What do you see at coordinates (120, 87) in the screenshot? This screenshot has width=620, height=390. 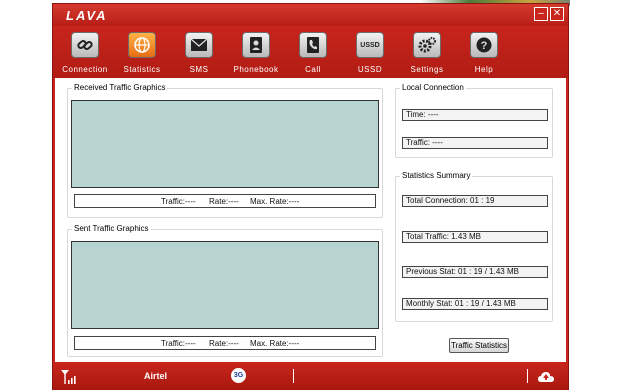 I see `received-traffic-title: Received Traffic Graphics` at bounding box center [120, 87].